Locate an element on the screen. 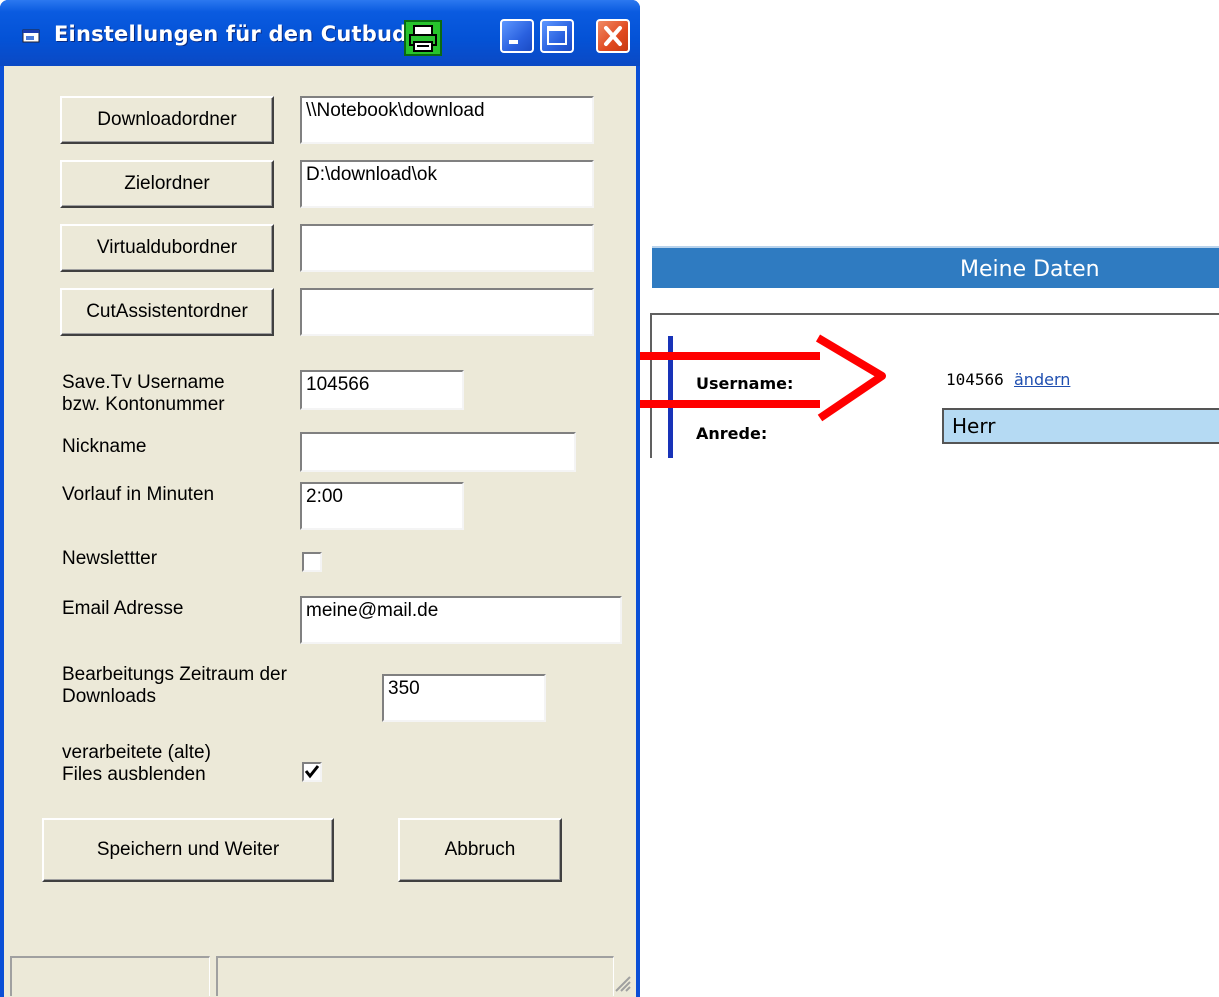 Image resolution: width=1219 pixels, height=997 pixels. email-label: Email Adresse is located at coordinates (123, 608).